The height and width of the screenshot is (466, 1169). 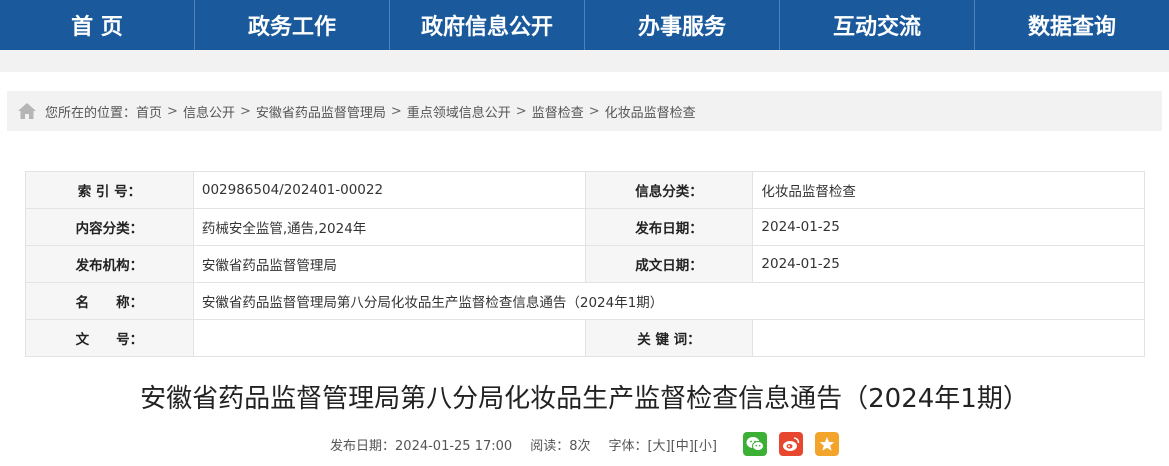 What do you see at coordinates (669, 301) in the screenshot?
I see `doc-name-value: 安徽省药品监督管理局第八分局化妆品生产监督检查信息通告（2024年1期）` at bounding box center [669, 301].